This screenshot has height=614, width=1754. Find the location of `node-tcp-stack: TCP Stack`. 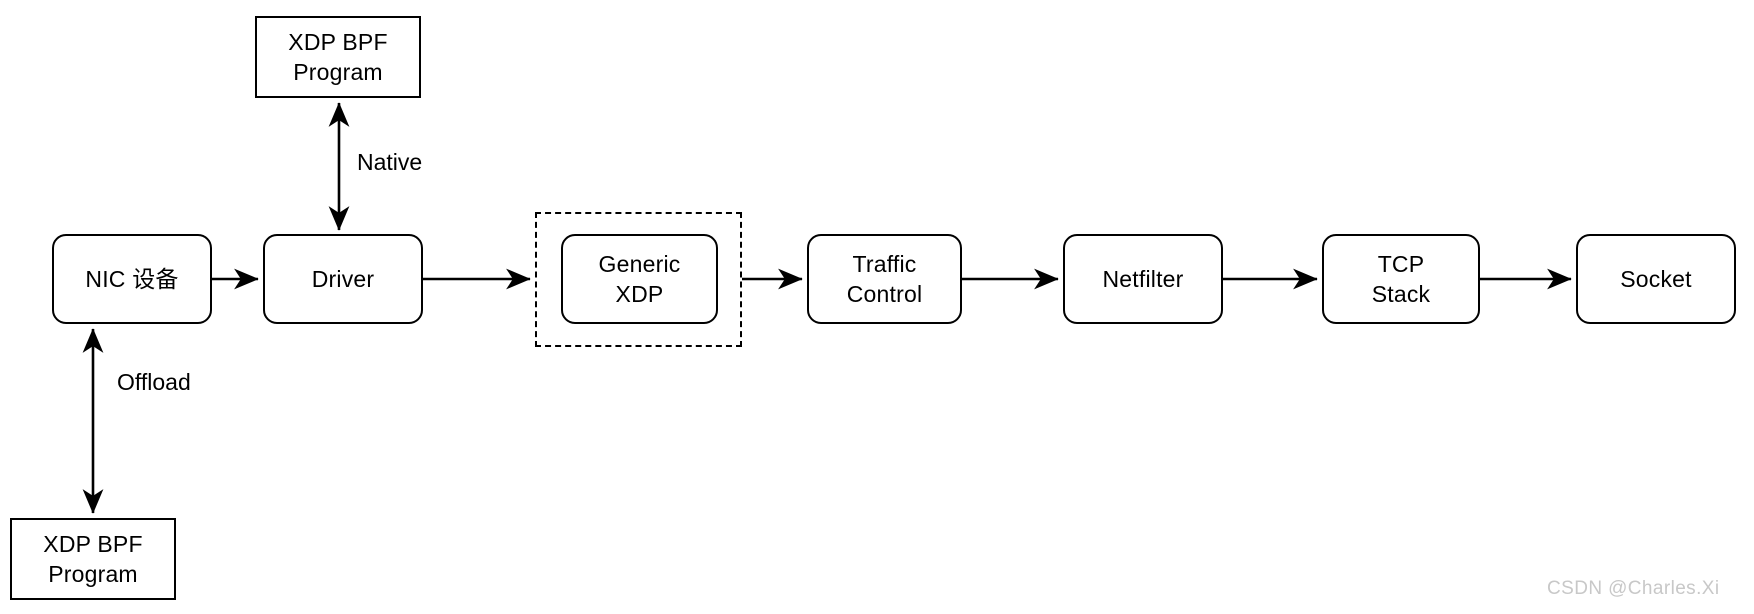

node-tcp-stack: TCP Stack is located at coordinates (1401, 279).